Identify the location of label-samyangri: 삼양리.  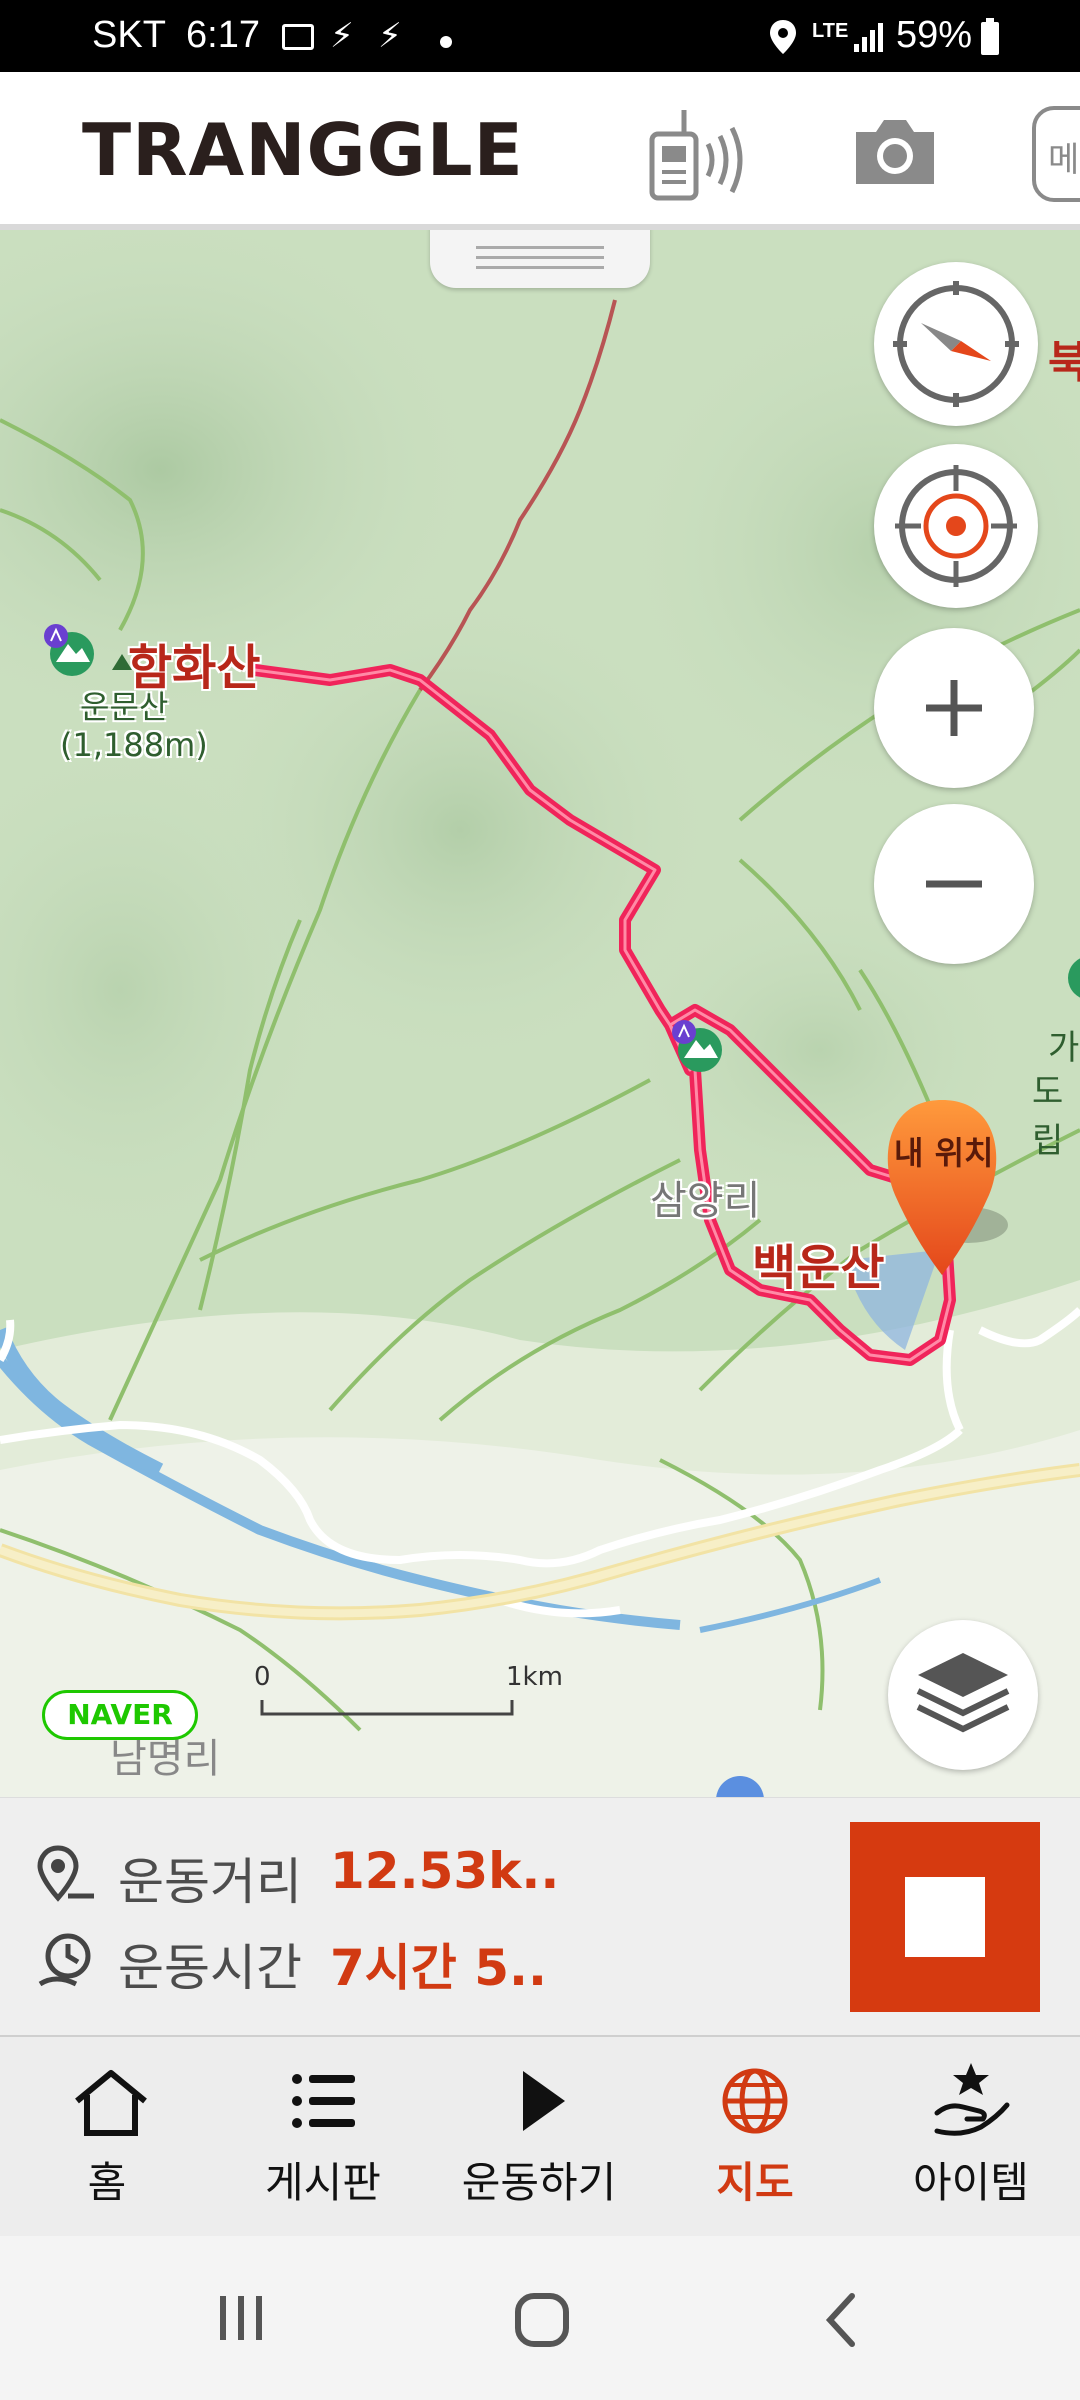
(705, 1201).